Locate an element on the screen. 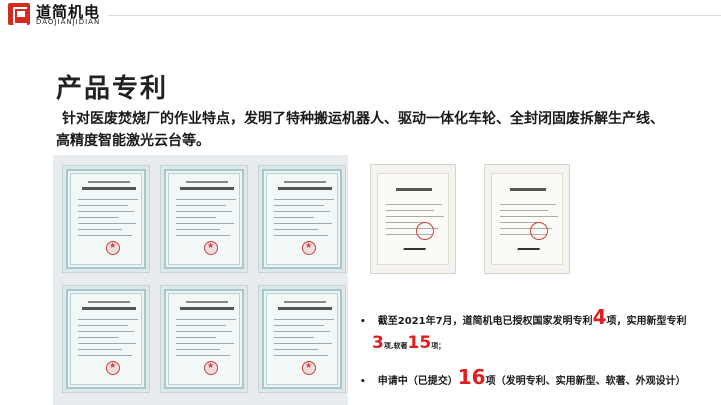  header: 道简机电 DAOJIANJIDIAN is located at coordinates (360, 15).